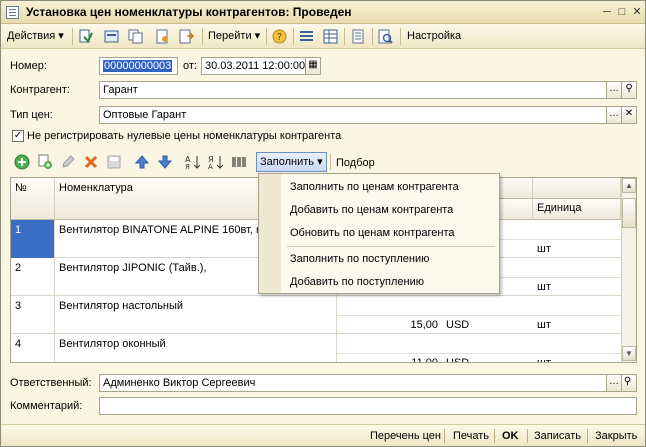 The image size is (646, 447). Describe the element at coordinates (355, 163) in the screenshot. I see `select-button: Подбор` at that location.